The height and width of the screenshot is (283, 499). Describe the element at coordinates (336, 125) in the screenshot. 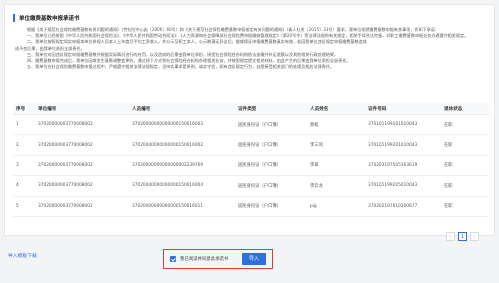

I see `table-cell: 郭松` at that location.